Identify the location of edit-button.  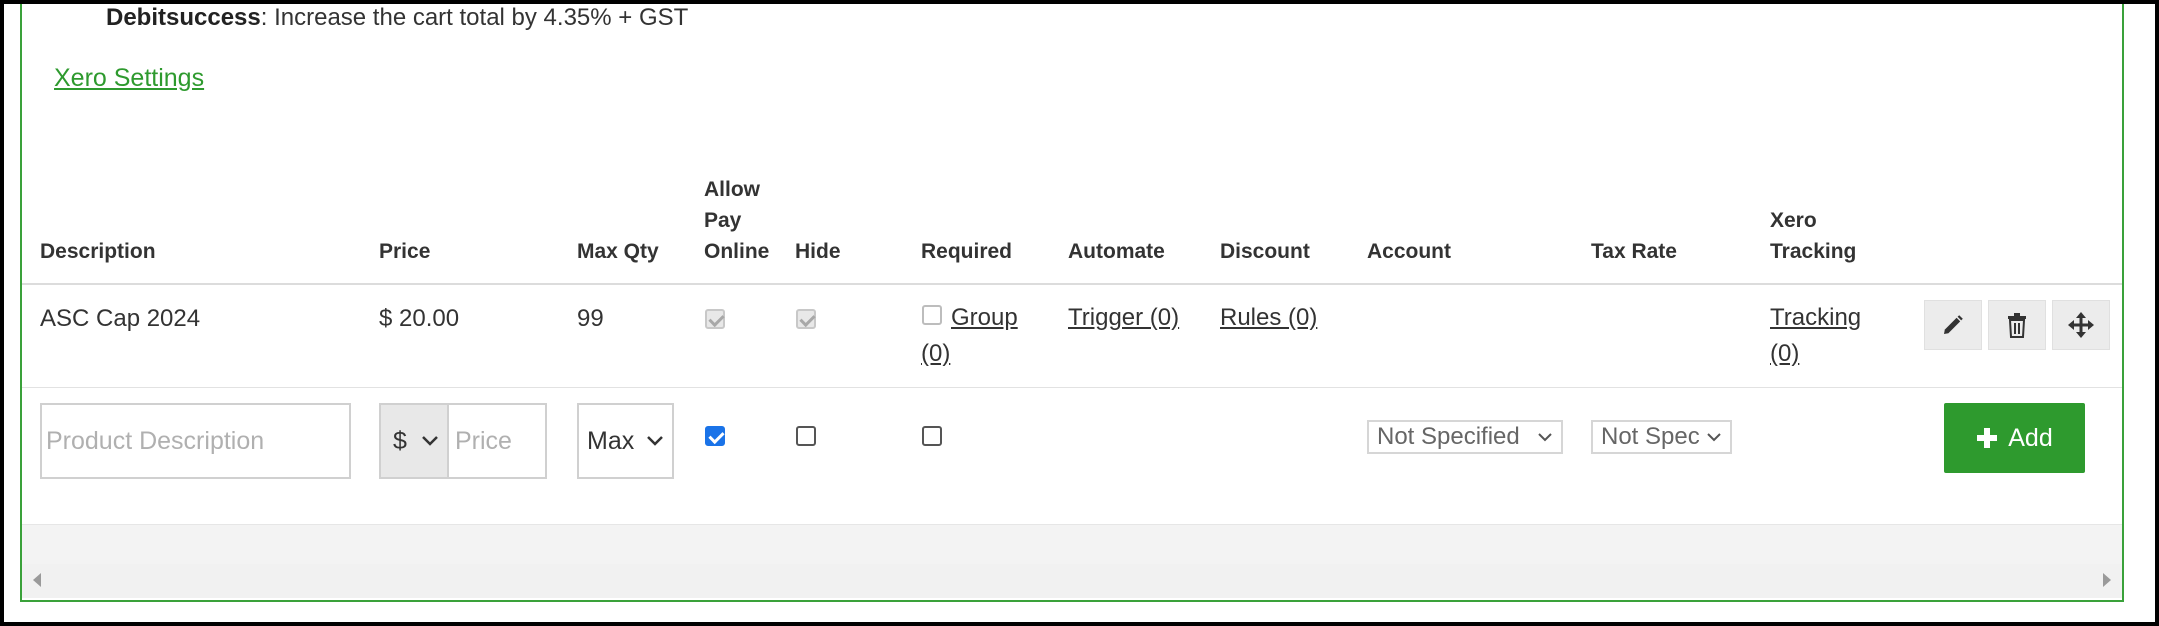
(1953, 325).